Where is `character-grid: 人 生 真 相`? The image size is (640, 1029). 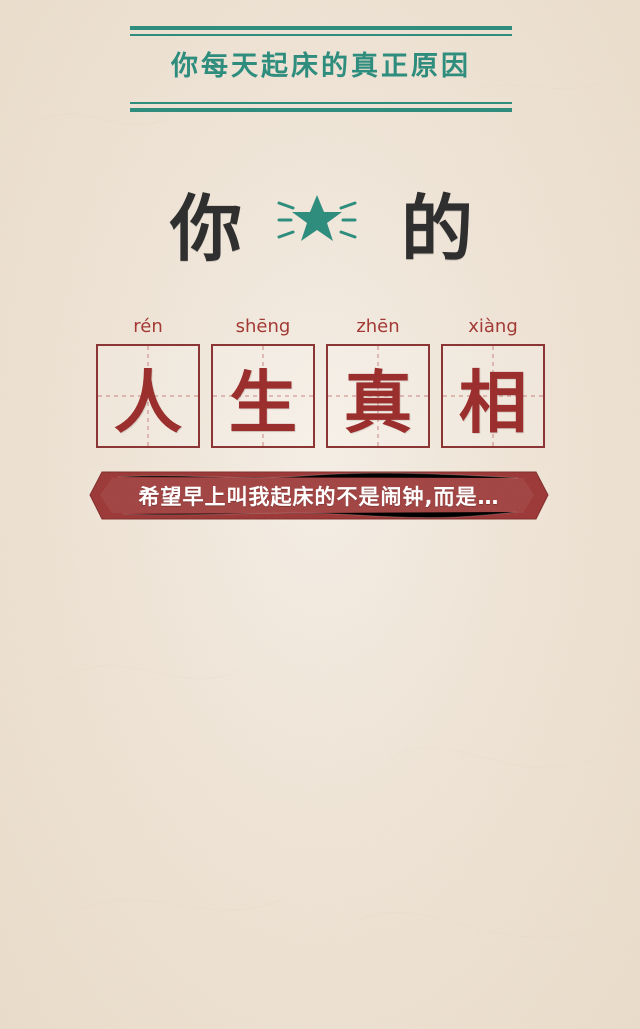
character-grid: 人 生 真 相 is located at coordinates (321, 396).